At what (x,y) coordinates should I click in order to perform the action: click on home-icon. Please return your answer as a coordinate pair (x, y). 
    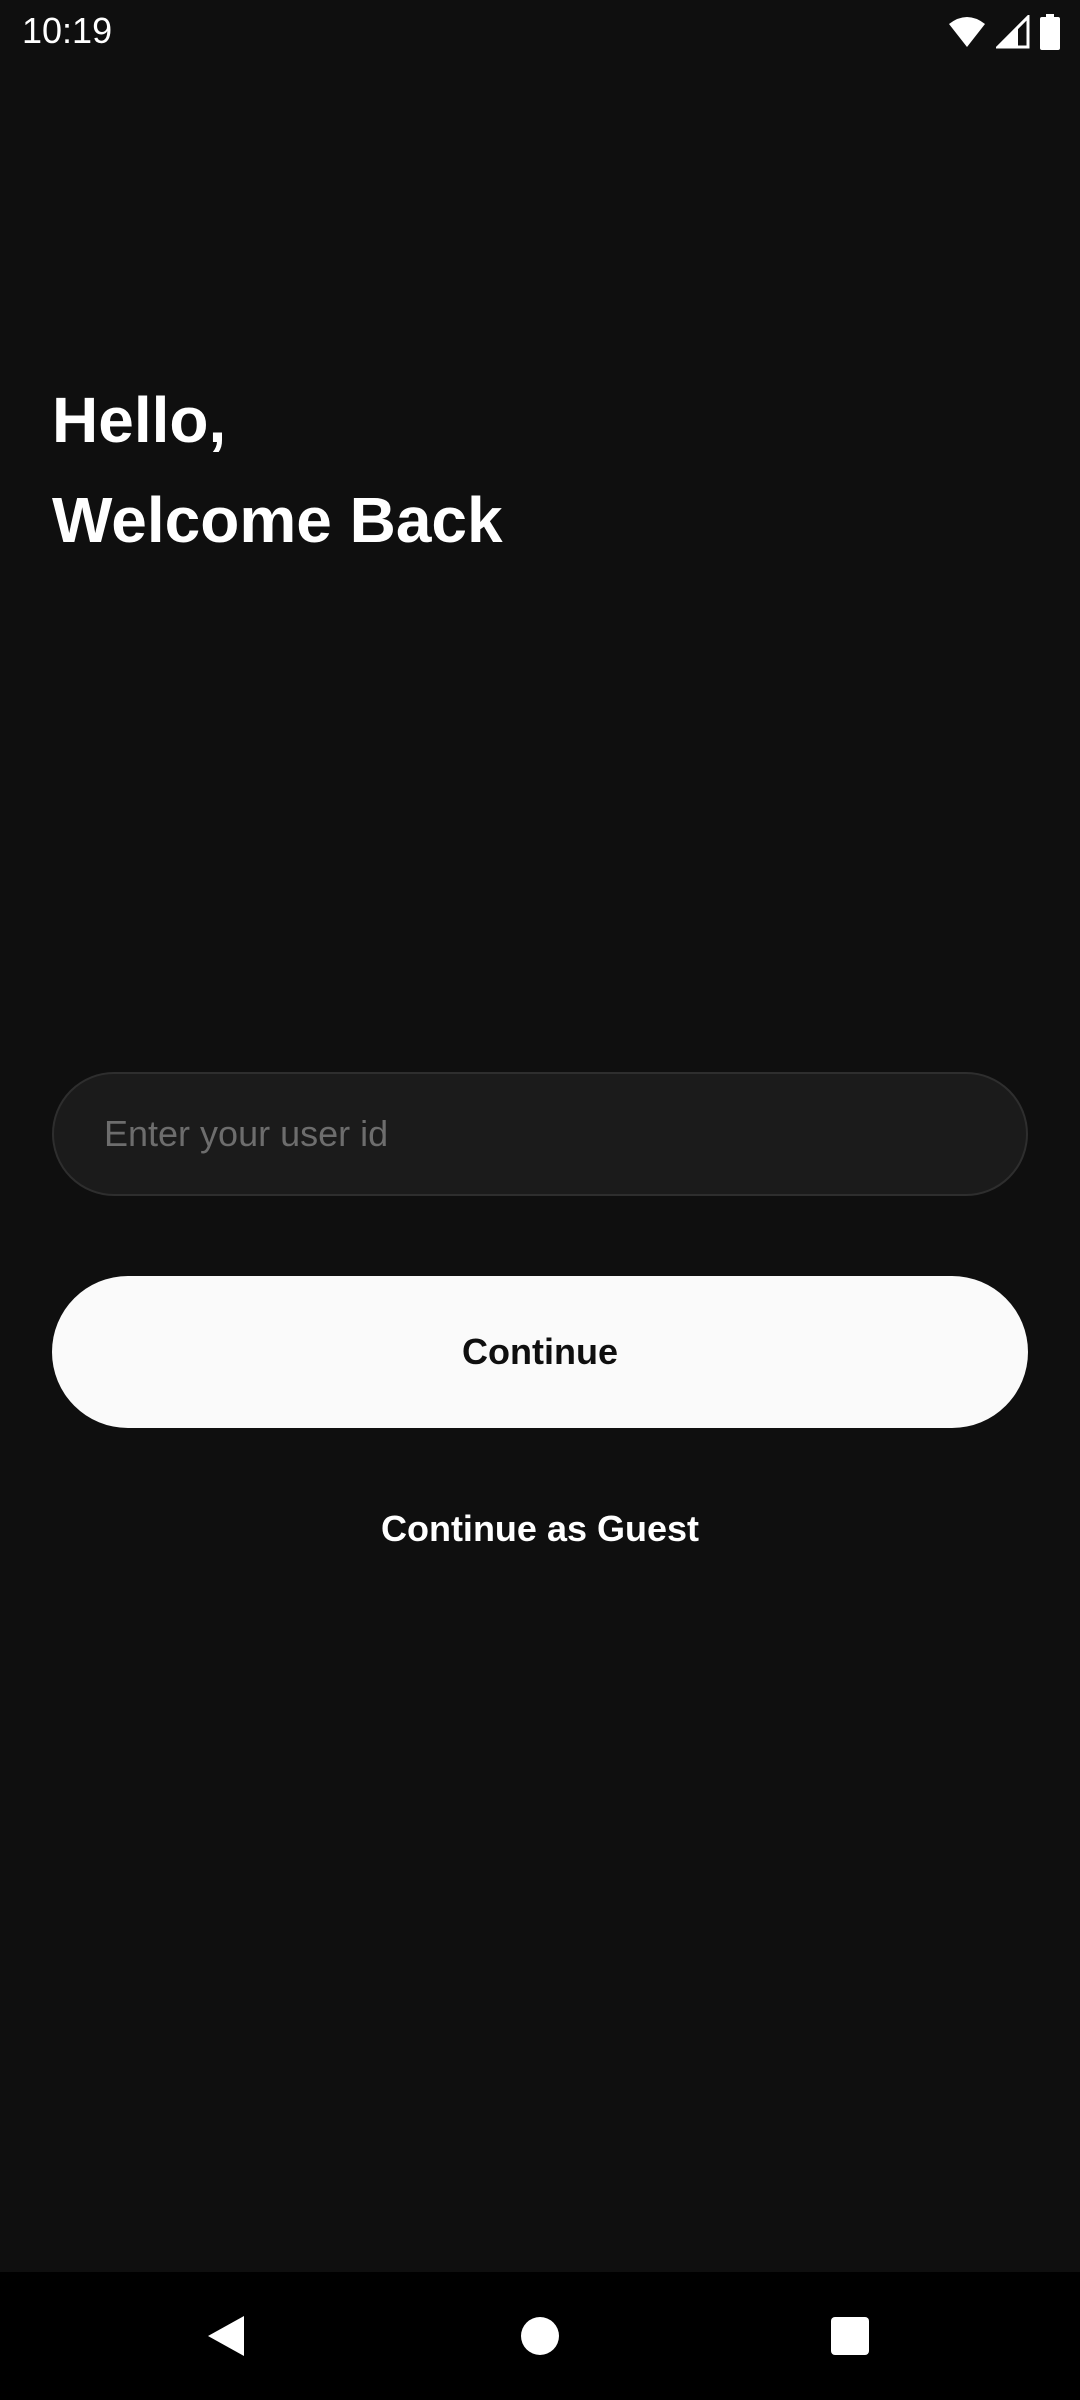
    Looking at the image, I should click on (540, 2336).